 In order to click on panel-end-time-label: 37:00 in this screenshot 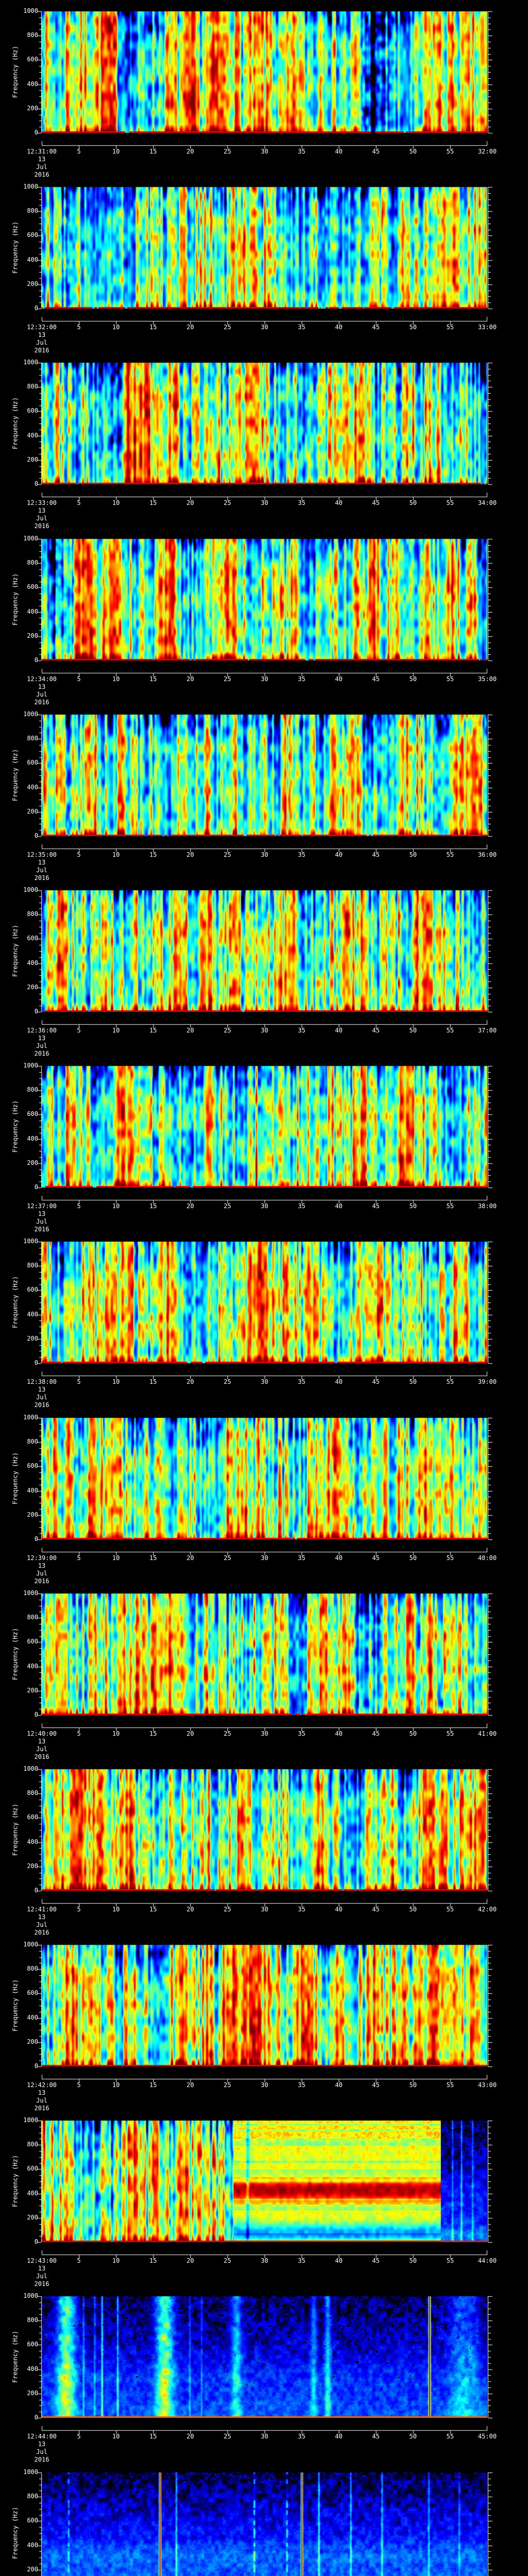, I will do `click(487, 1030)`.